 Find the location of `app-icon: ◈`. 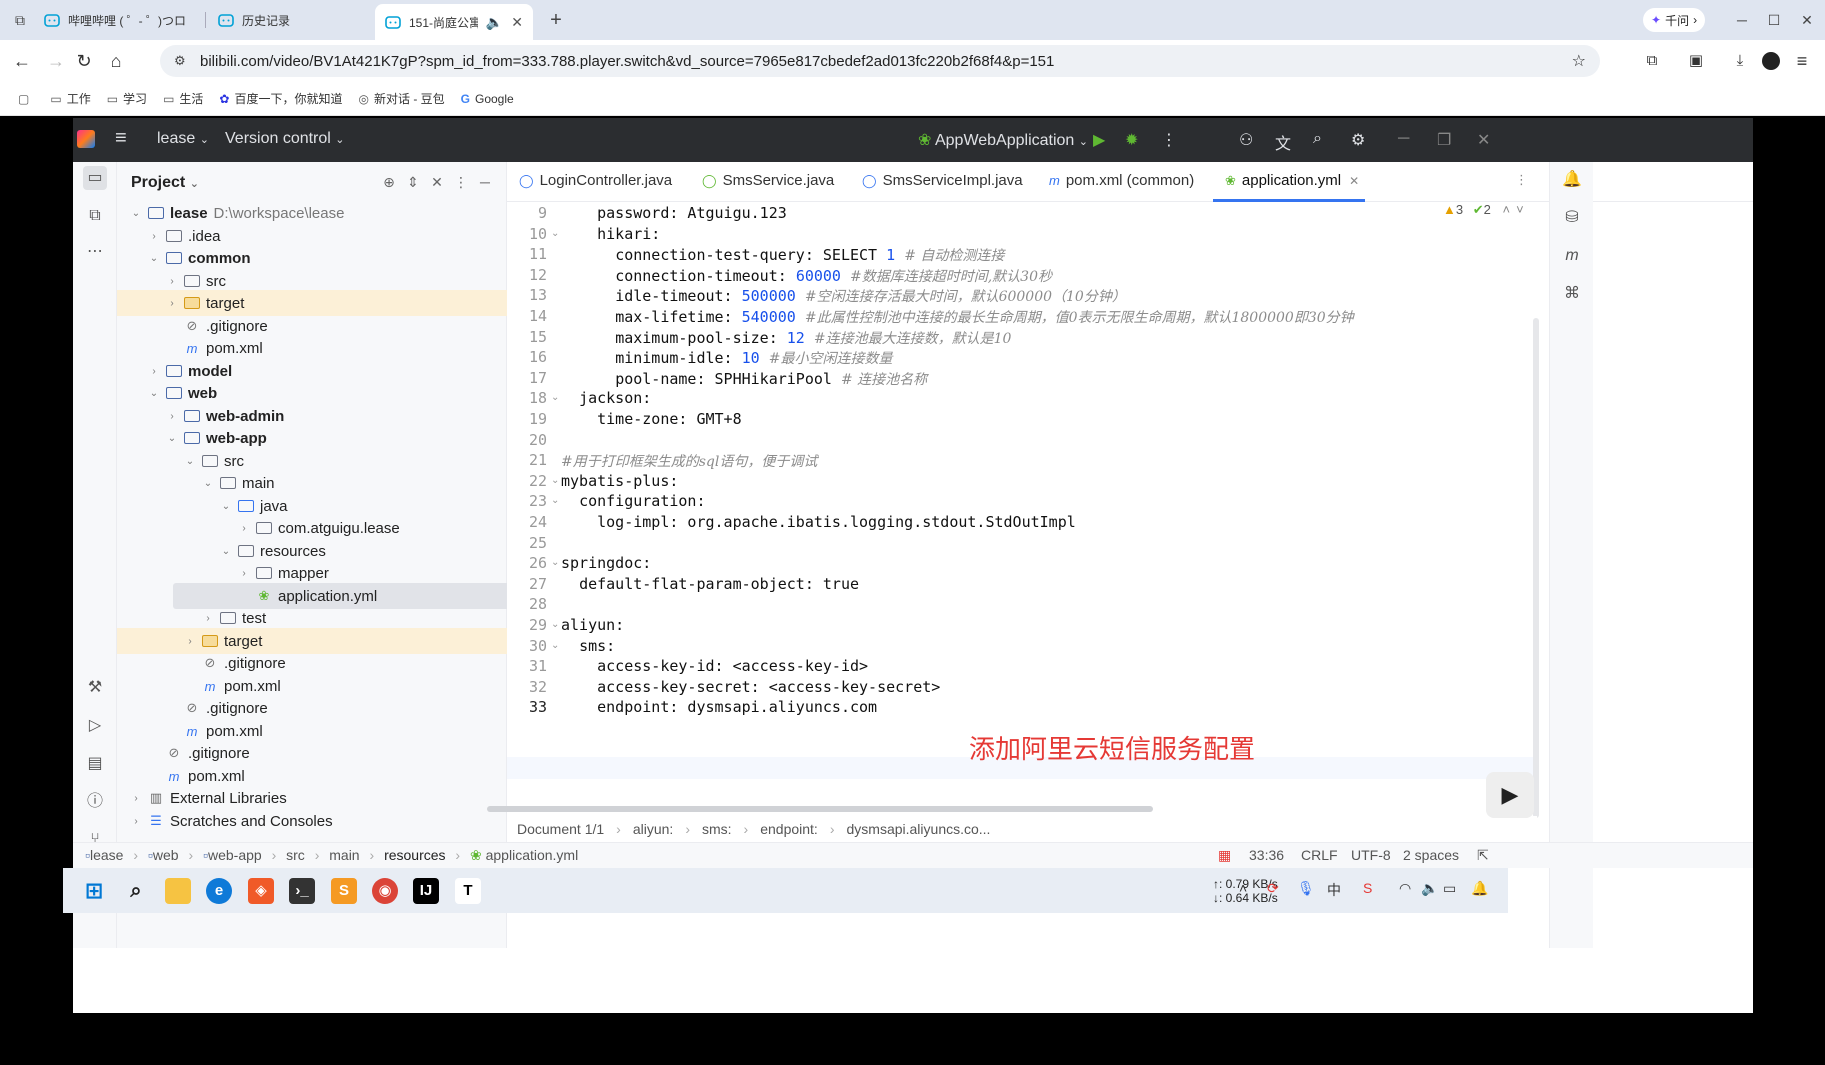

app-icon: ◈ is located at coordinates (261, 891).